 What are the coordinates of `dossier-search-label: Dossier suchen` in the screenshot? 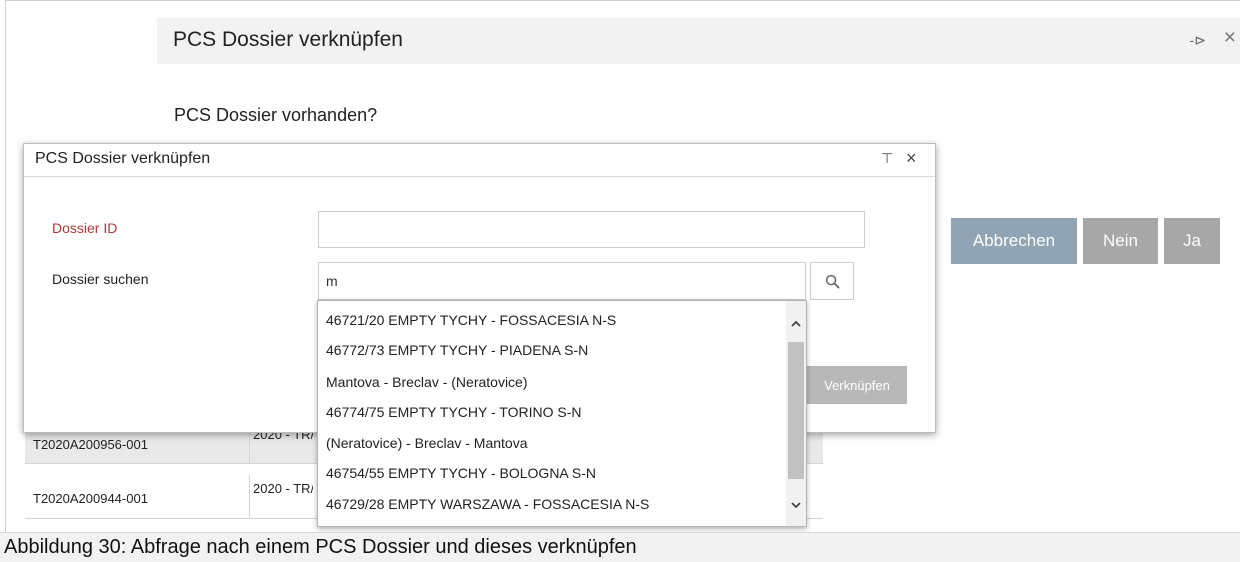 It's located at (100, 279).